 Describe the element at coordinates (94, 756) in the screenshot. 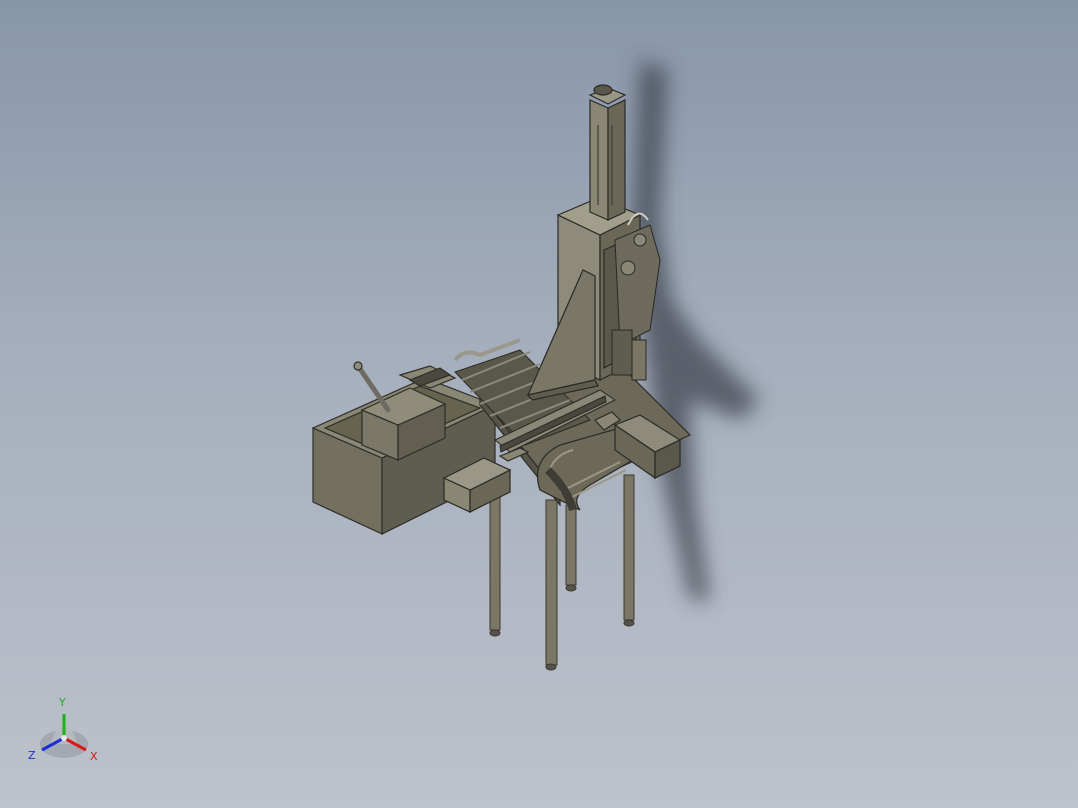

I see `x-axis-label: X` at that location.